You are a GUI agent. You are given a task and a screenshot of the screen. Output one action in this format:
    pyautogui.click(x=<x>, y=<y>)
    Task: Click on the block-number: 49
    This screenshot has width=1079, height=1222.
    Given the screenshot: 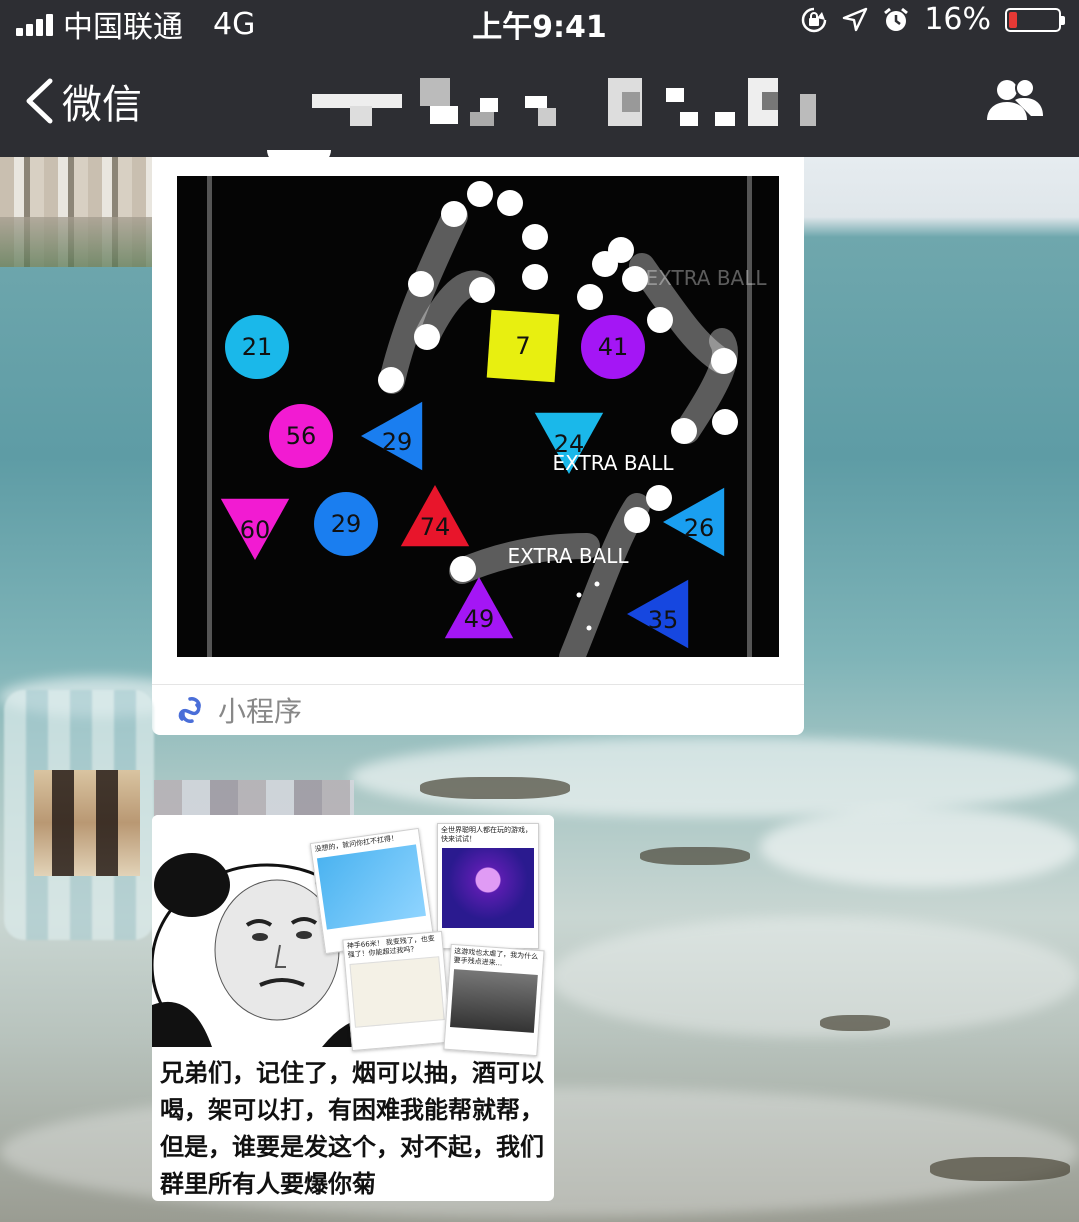 What is the action you would take?
    pyautogui.click(x=479, y=619)
    